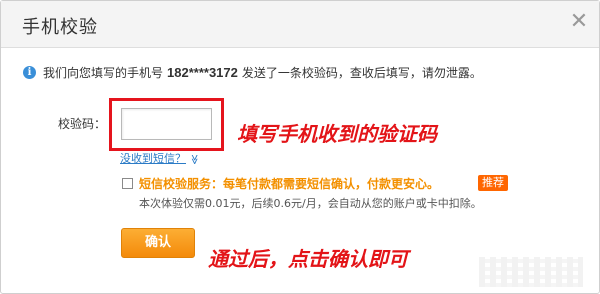 The width and height of the screenshot is (600, 294). What do you see at coordinates (289, 184) in the screenshot?
I see `sms-service-title: 短信校验服务：每笔付款都需要短信确认，付款更安心。` at bounding box center [289, 184].